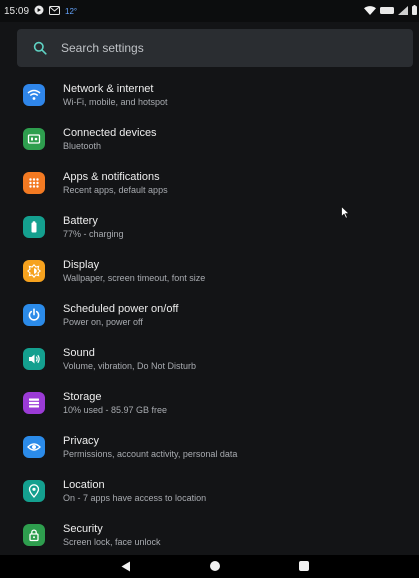 The height and width of the screenshot is (578, 419). I want to click on search-bar: Search settings, so click(215, 48).